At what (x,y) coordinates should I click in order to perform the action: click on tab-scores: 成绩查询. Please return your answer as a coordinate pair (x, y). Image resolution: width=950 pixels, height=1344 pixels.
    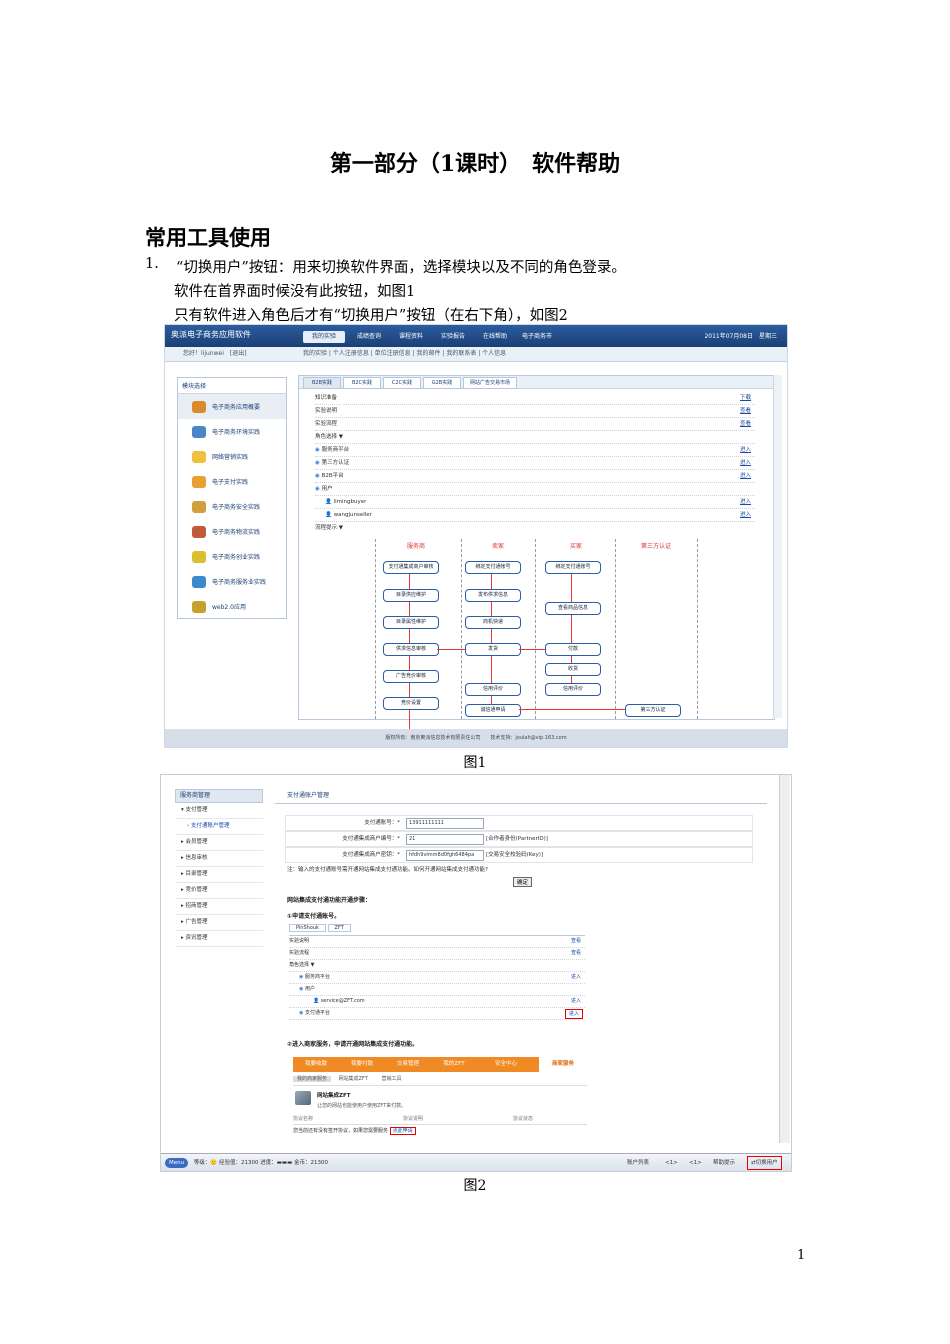
    Looking at the image, I should click on (369, 337).